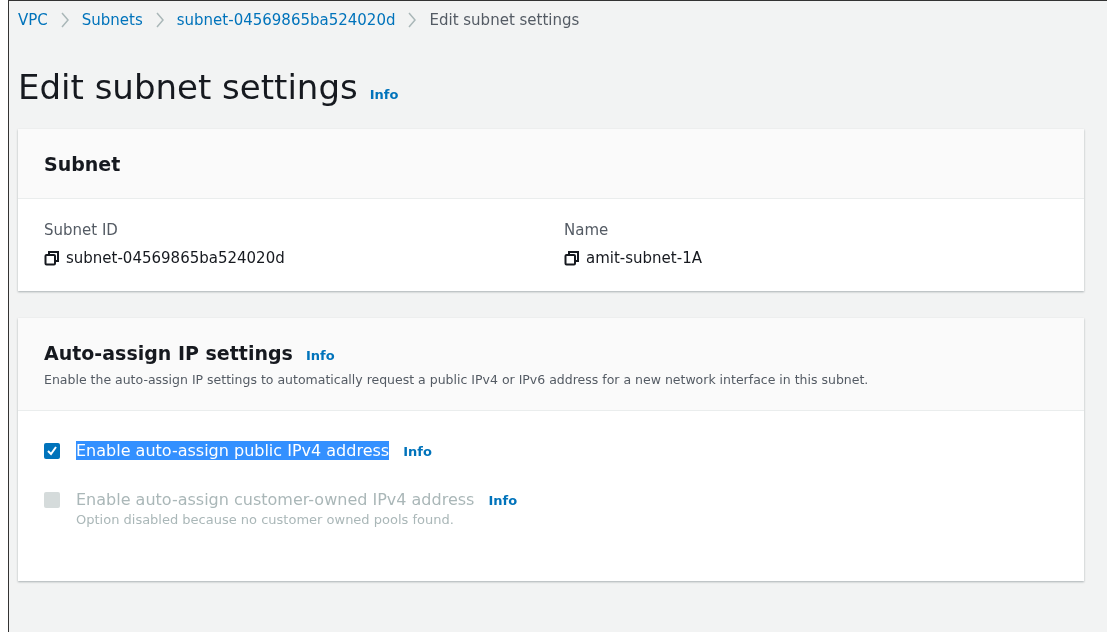 The width and height of the screenshot is (1107, 632). I want to click on field-label: Name, so click(587, 230).